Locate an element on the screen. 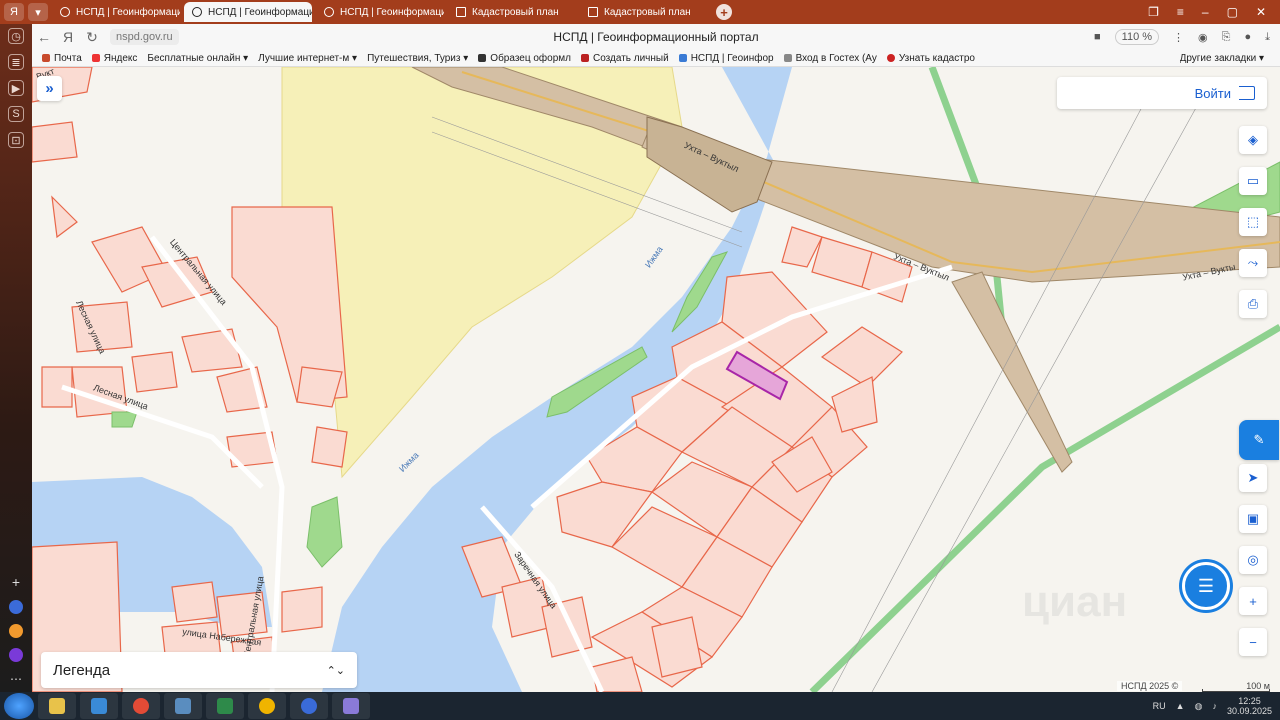 This screenshot has height=720, width=1280. url-field: nspd.gov.ru is located at coordinates (144, 37).